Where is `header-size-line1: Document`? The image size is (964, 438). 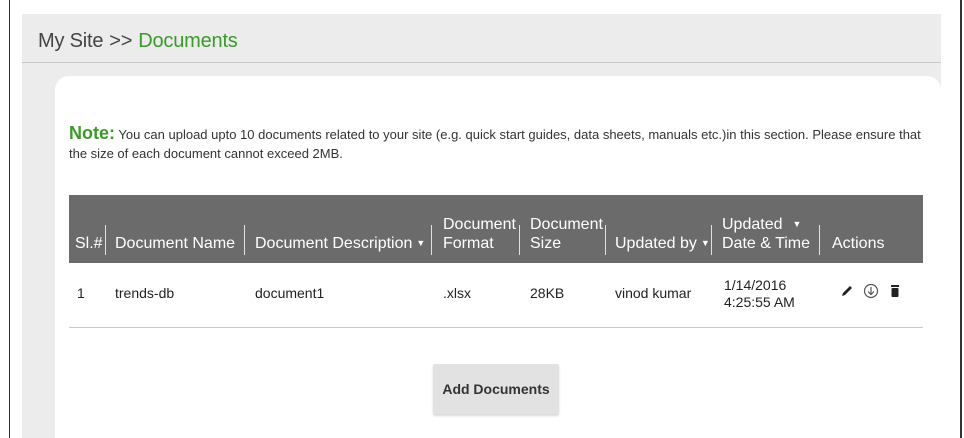 header-size-line1: Document is located at coordinates (566, 224).